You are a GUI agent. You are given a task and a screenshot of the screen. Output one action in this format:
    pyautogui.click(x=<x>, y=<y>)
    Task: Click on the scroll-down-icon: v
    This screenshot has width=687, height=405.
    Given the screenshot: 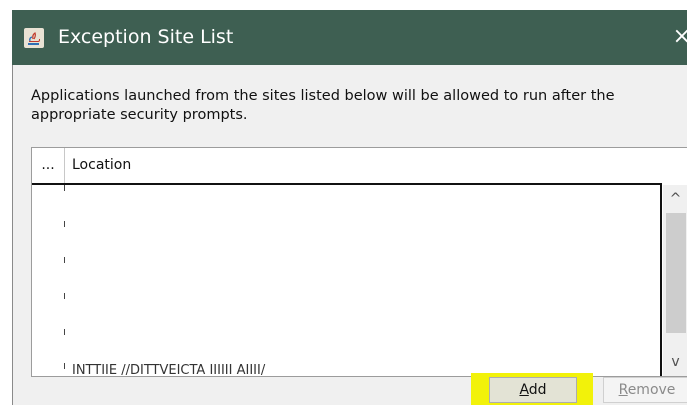 What is the action you would take?
    pyautogui.click(x=675, y=362)
    